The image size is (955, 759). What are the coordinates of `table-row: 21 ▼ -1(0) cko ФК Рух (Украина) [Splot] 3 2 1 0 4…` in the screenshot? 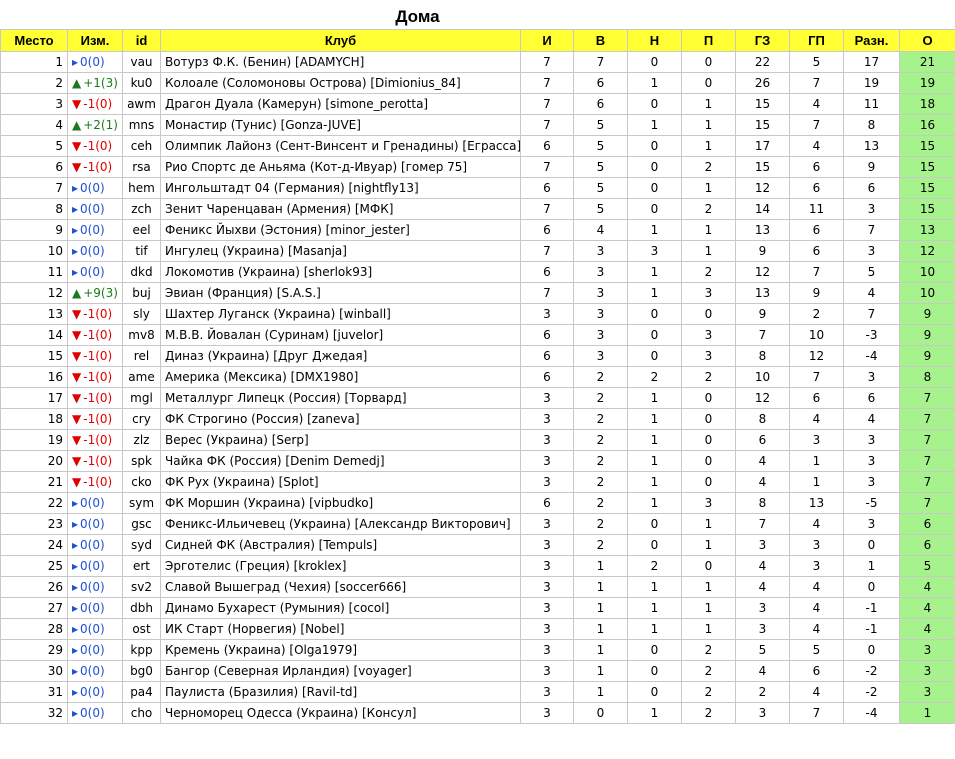 It's located at (477, 482).